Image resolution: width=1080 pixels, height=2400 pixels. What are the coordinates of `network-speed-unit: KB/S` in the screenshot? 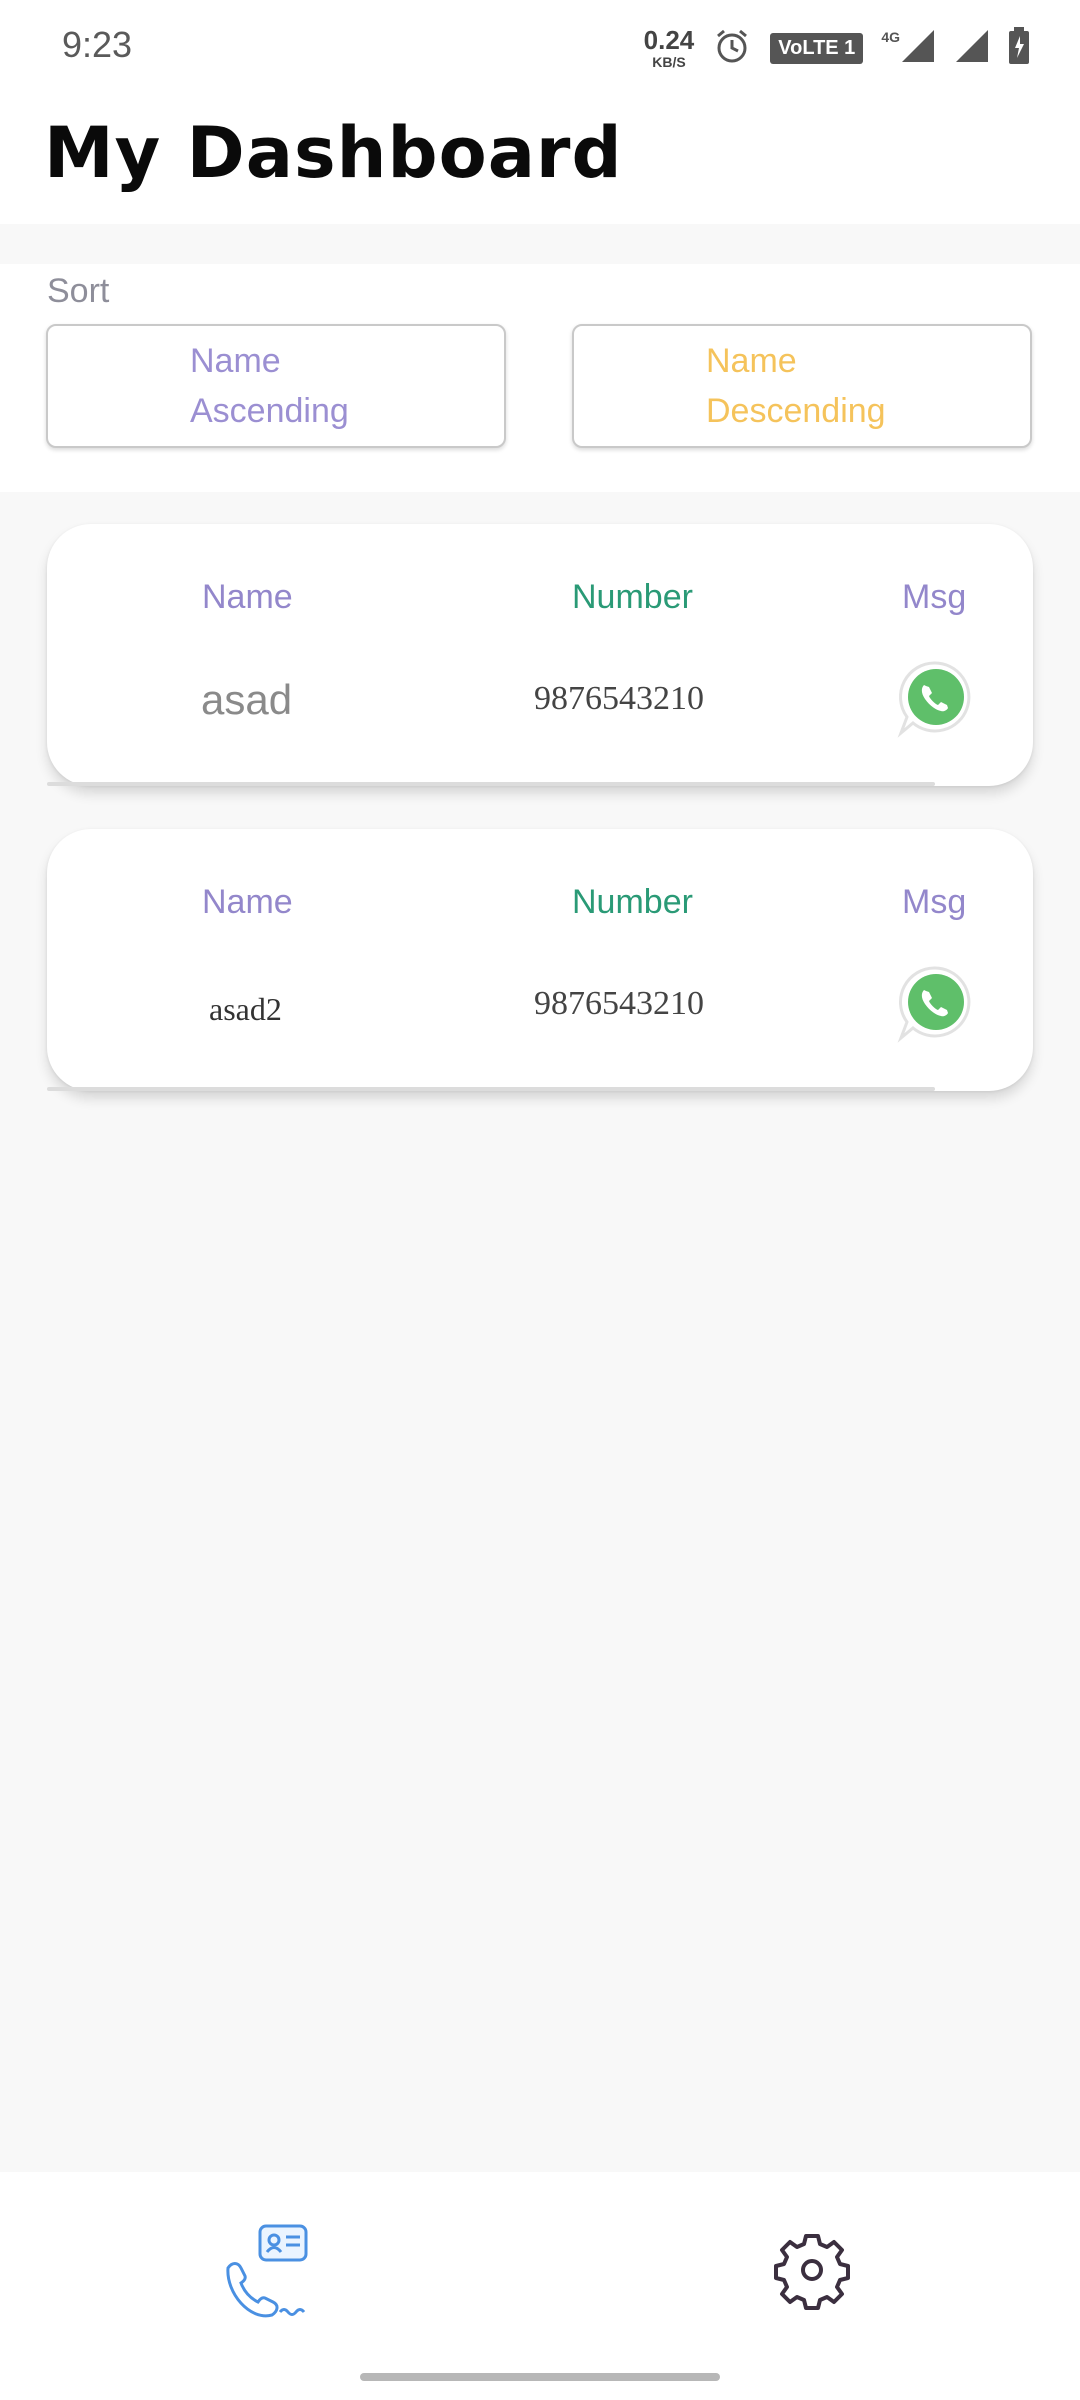 It's located at (669, 62).